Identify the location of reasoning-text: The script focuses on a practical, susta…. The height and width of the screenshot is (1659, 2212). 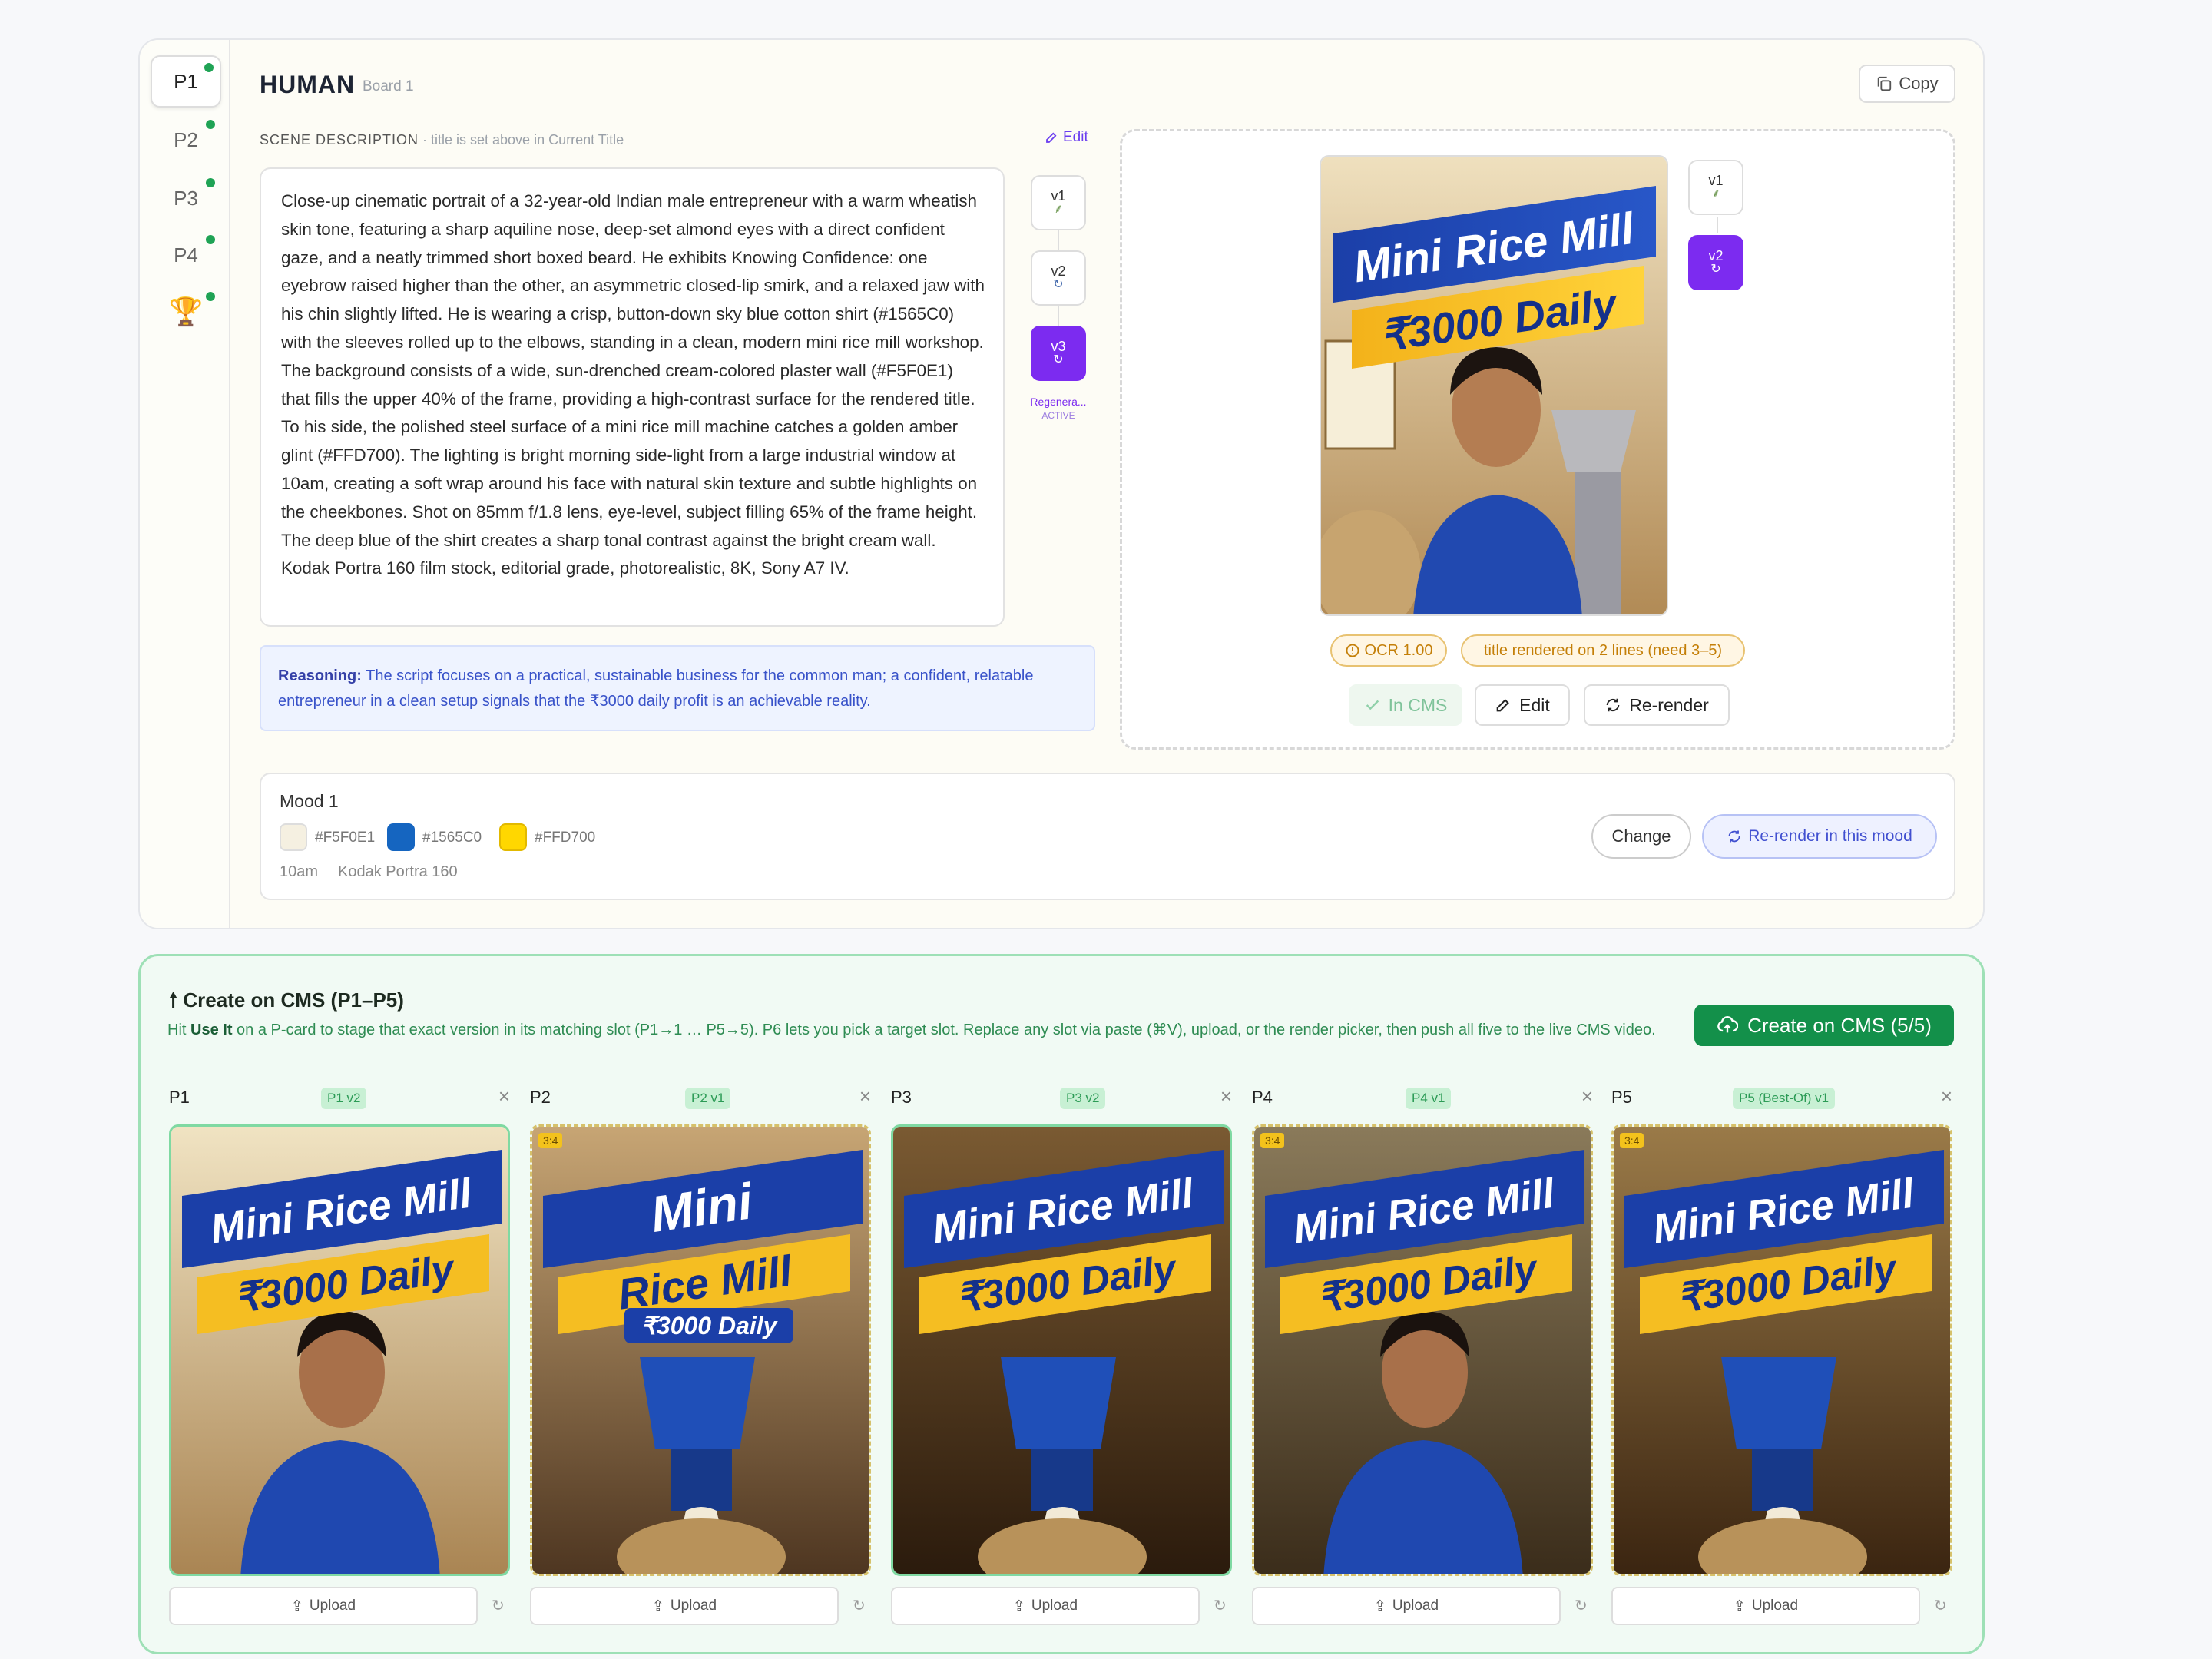
(656, 689).